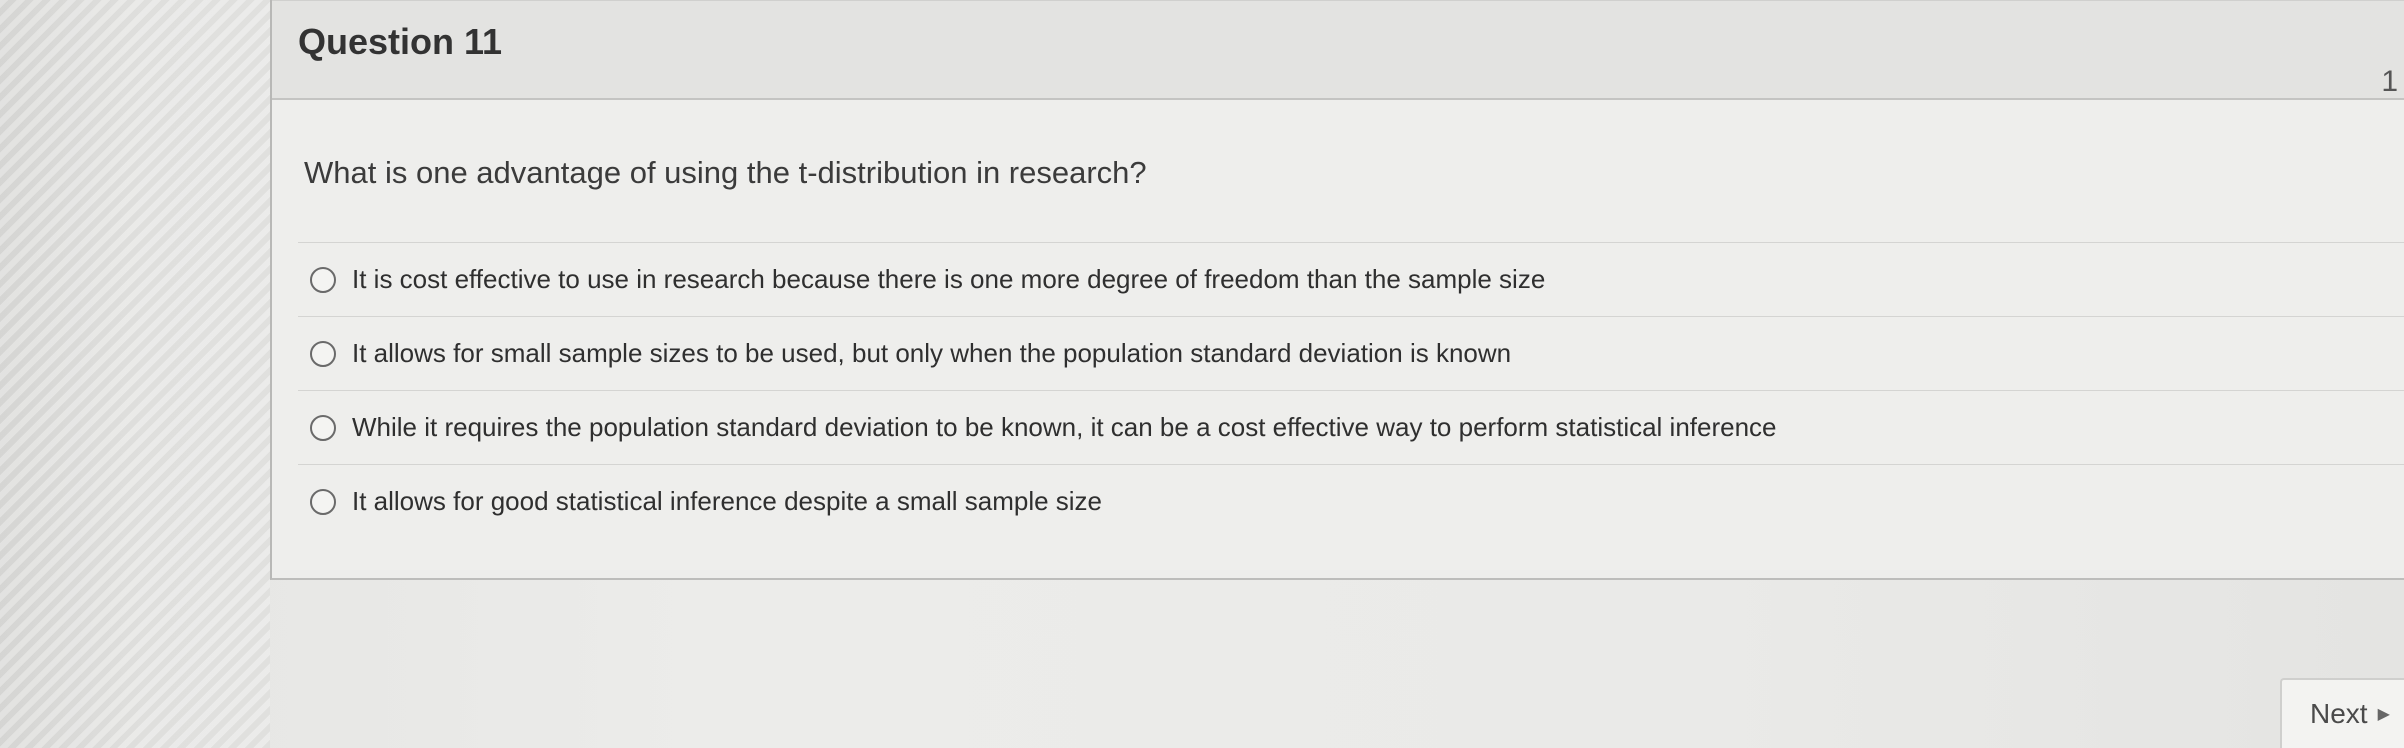 Image resolution: width=2404 pixels, height=748 pixels. Describe the element at coordinates (400, 41) in the screenshot. I see `question-title: Question 11` at that location.